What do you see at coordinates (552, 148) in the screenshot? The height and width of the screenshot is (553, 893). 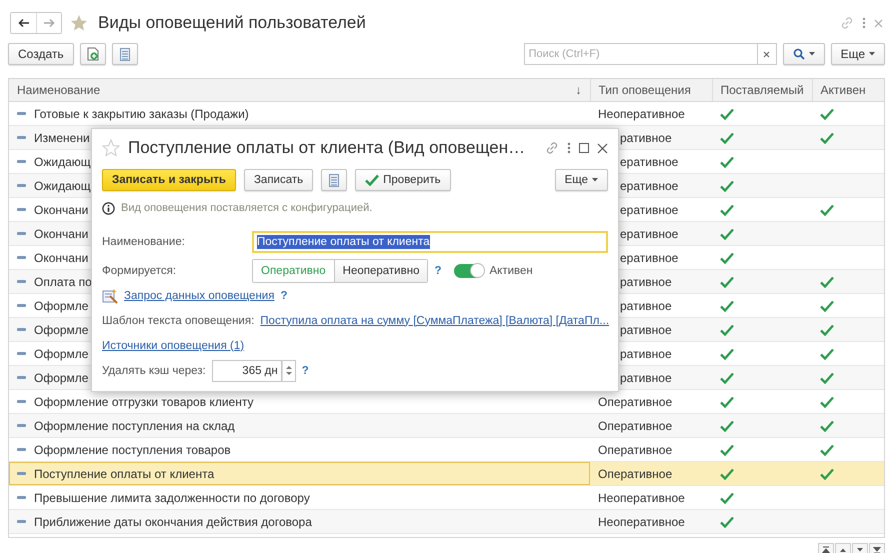 I see `link-icon` at bounding box center [552, 148].